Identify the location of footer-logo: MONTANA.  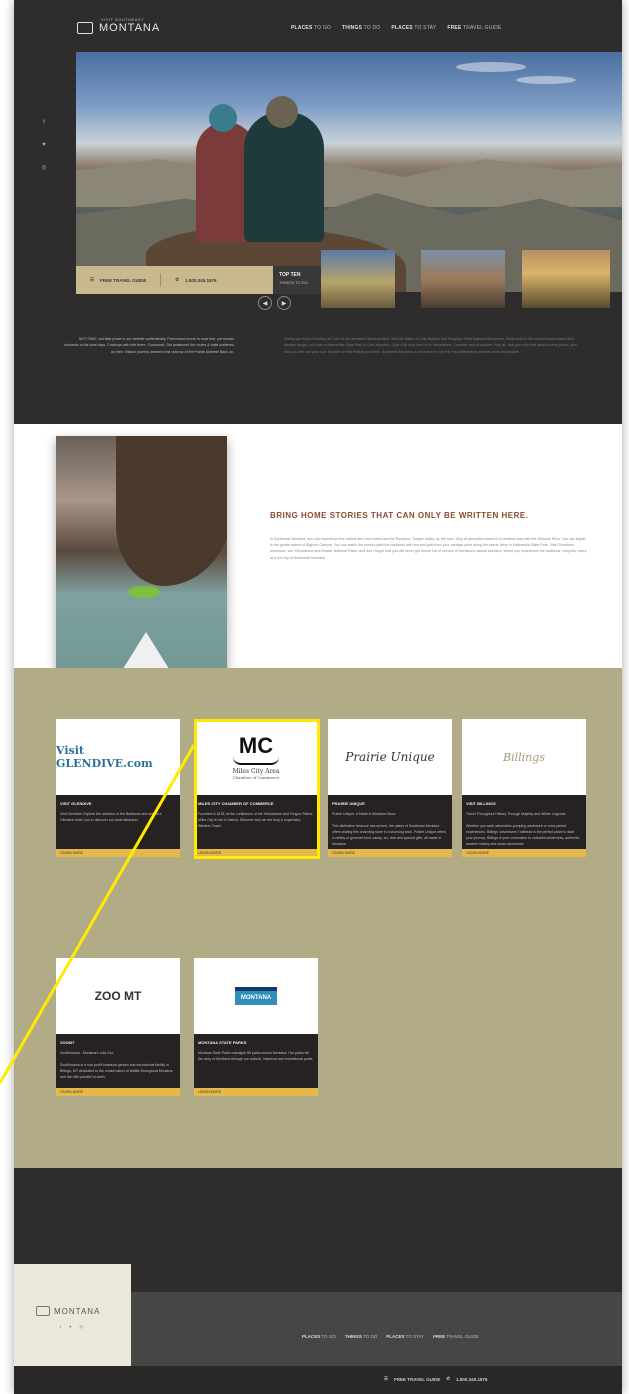
(68, 1311).